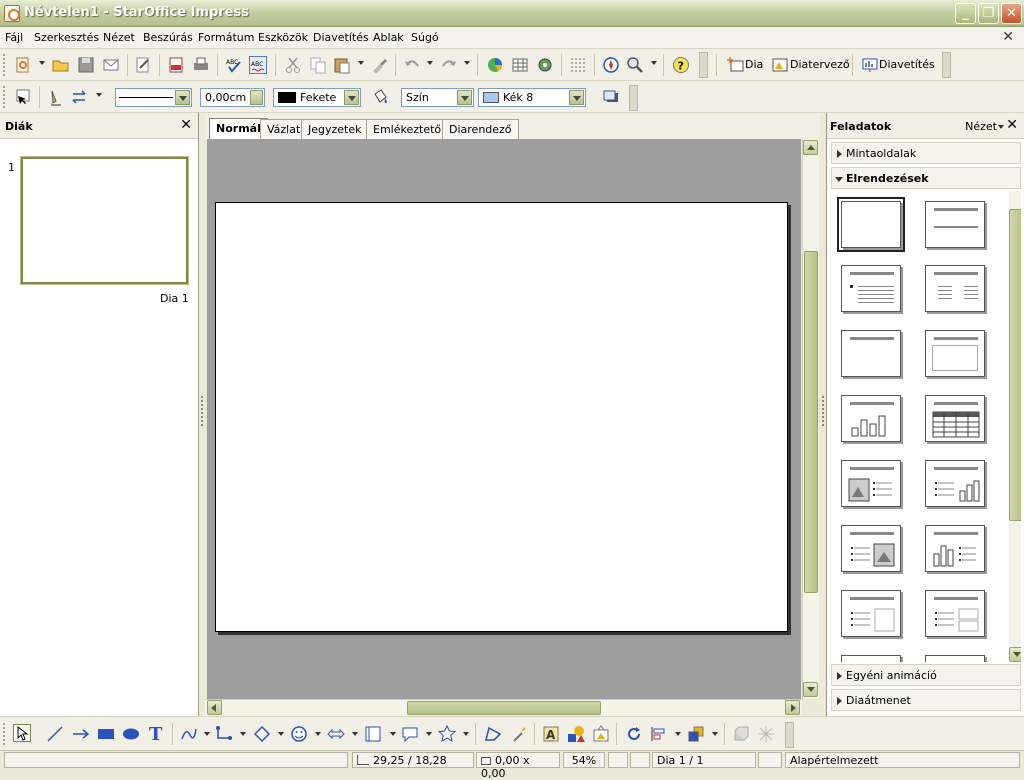  Describe the element at coordinates (379, 65) in the screenshot. I see `format-paintbrush-icon` at that location.